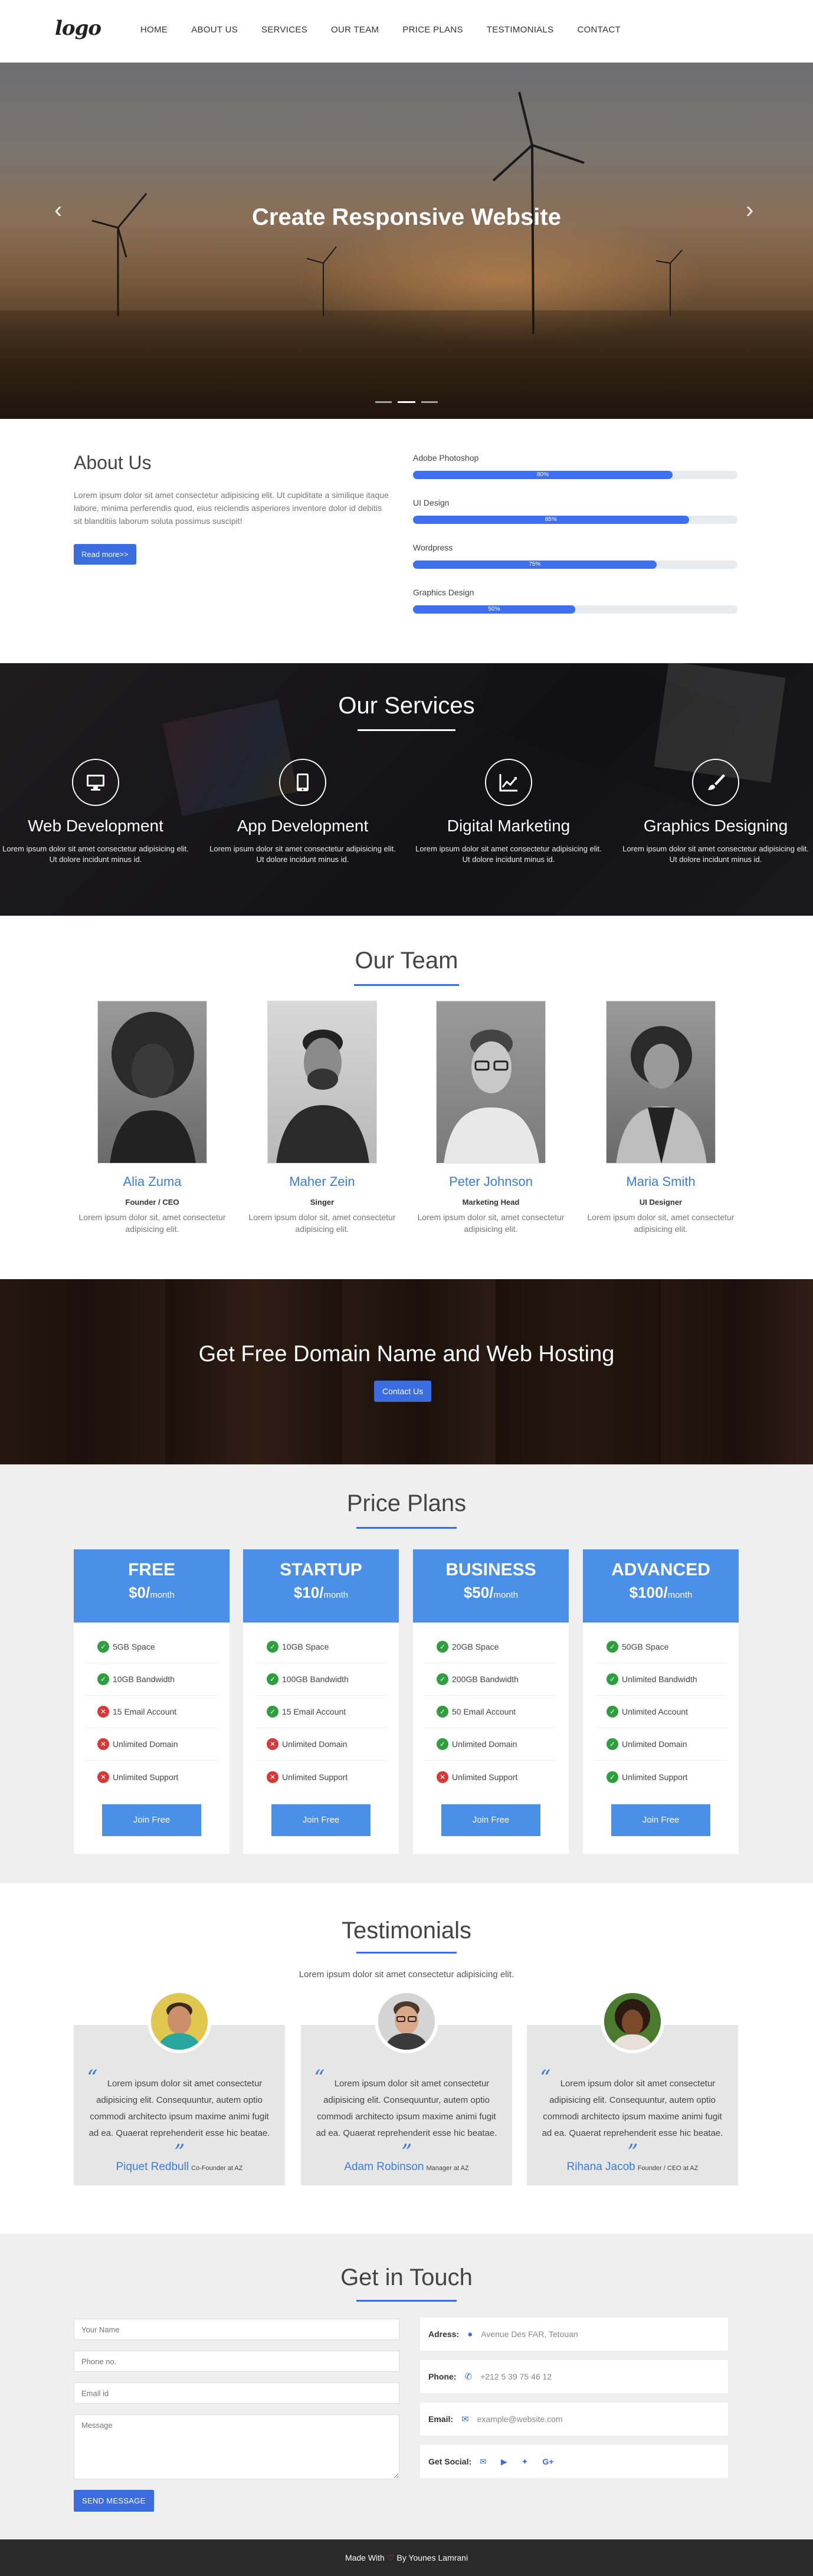 Image resolution: width=813 pixels, height=2576 pixels. What do you see at coordinates (574, 2461) in the screenshot?
I see `social-info: Get Social: ✉ ▶ ✦ G+` at bounding box center [574, 2461].